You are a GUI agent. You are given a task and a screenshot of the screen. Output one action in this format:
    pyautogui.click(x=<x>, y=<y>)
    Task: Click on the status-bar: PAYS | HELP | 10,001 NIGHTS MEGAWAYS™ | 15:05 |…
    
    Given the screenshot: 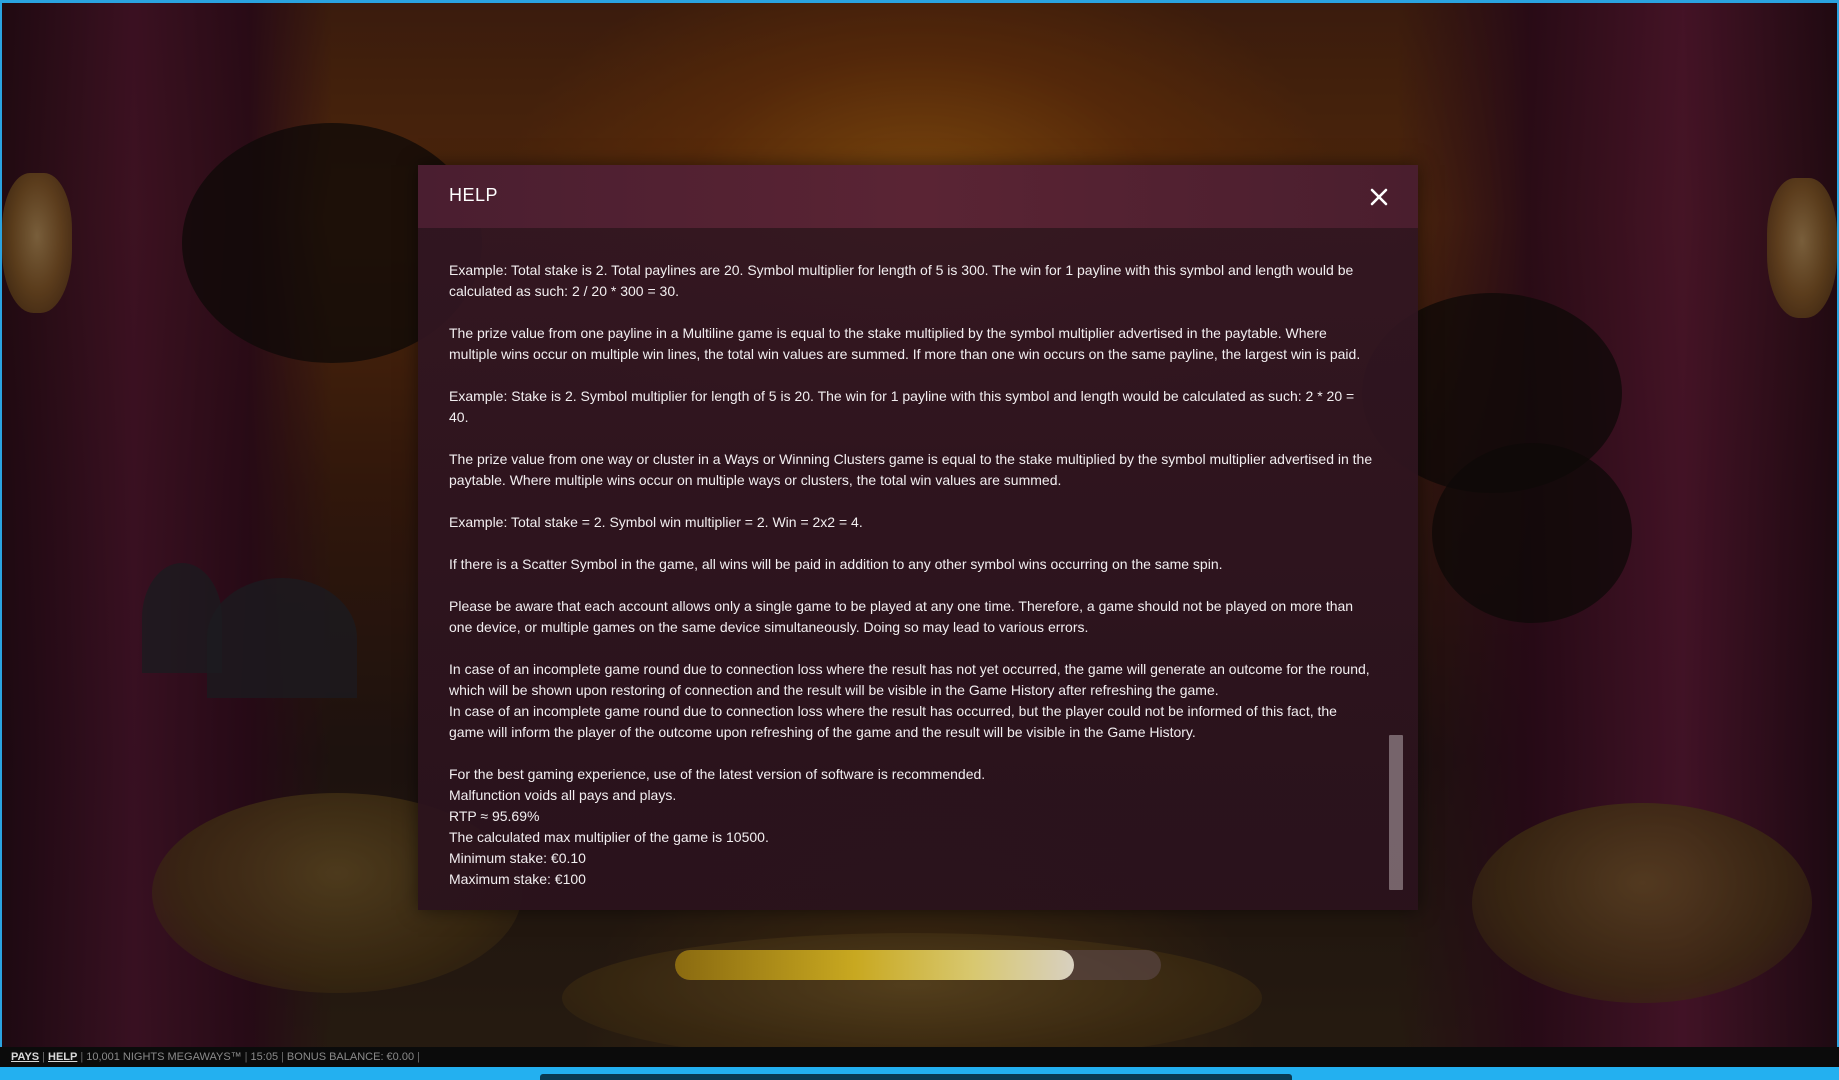 What is the action you would take?
    pyautogui.click(x=919, y=1057)
    